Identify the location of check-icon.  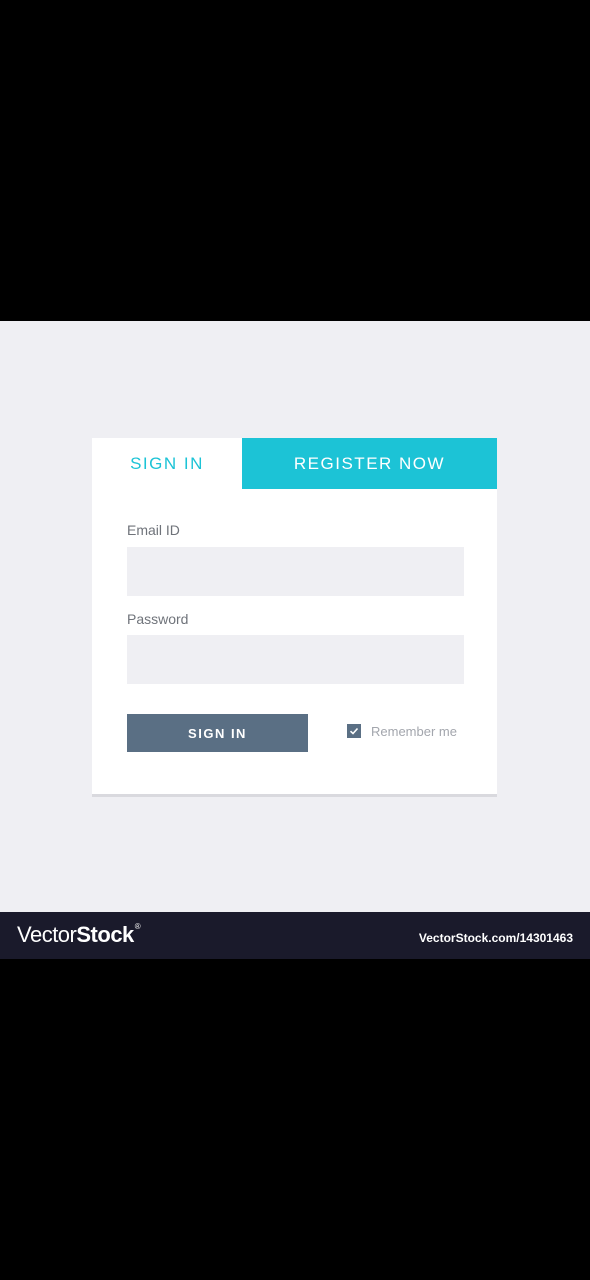
(354, 731).